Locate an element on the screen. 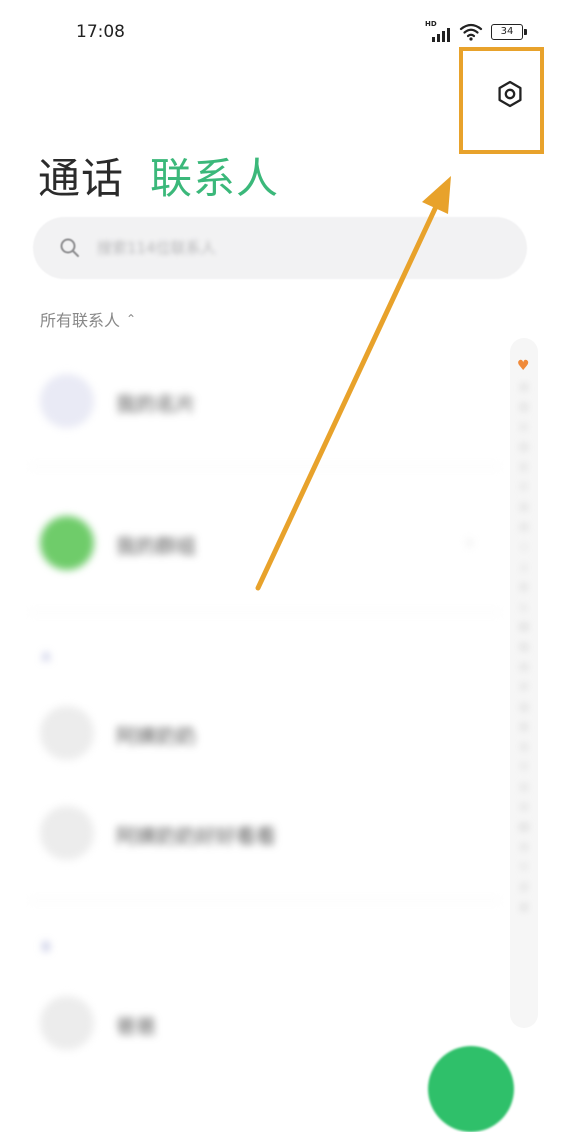 This screenshot has height=1132, width=561. annotation-arrow is located at coordinates (353, 383).